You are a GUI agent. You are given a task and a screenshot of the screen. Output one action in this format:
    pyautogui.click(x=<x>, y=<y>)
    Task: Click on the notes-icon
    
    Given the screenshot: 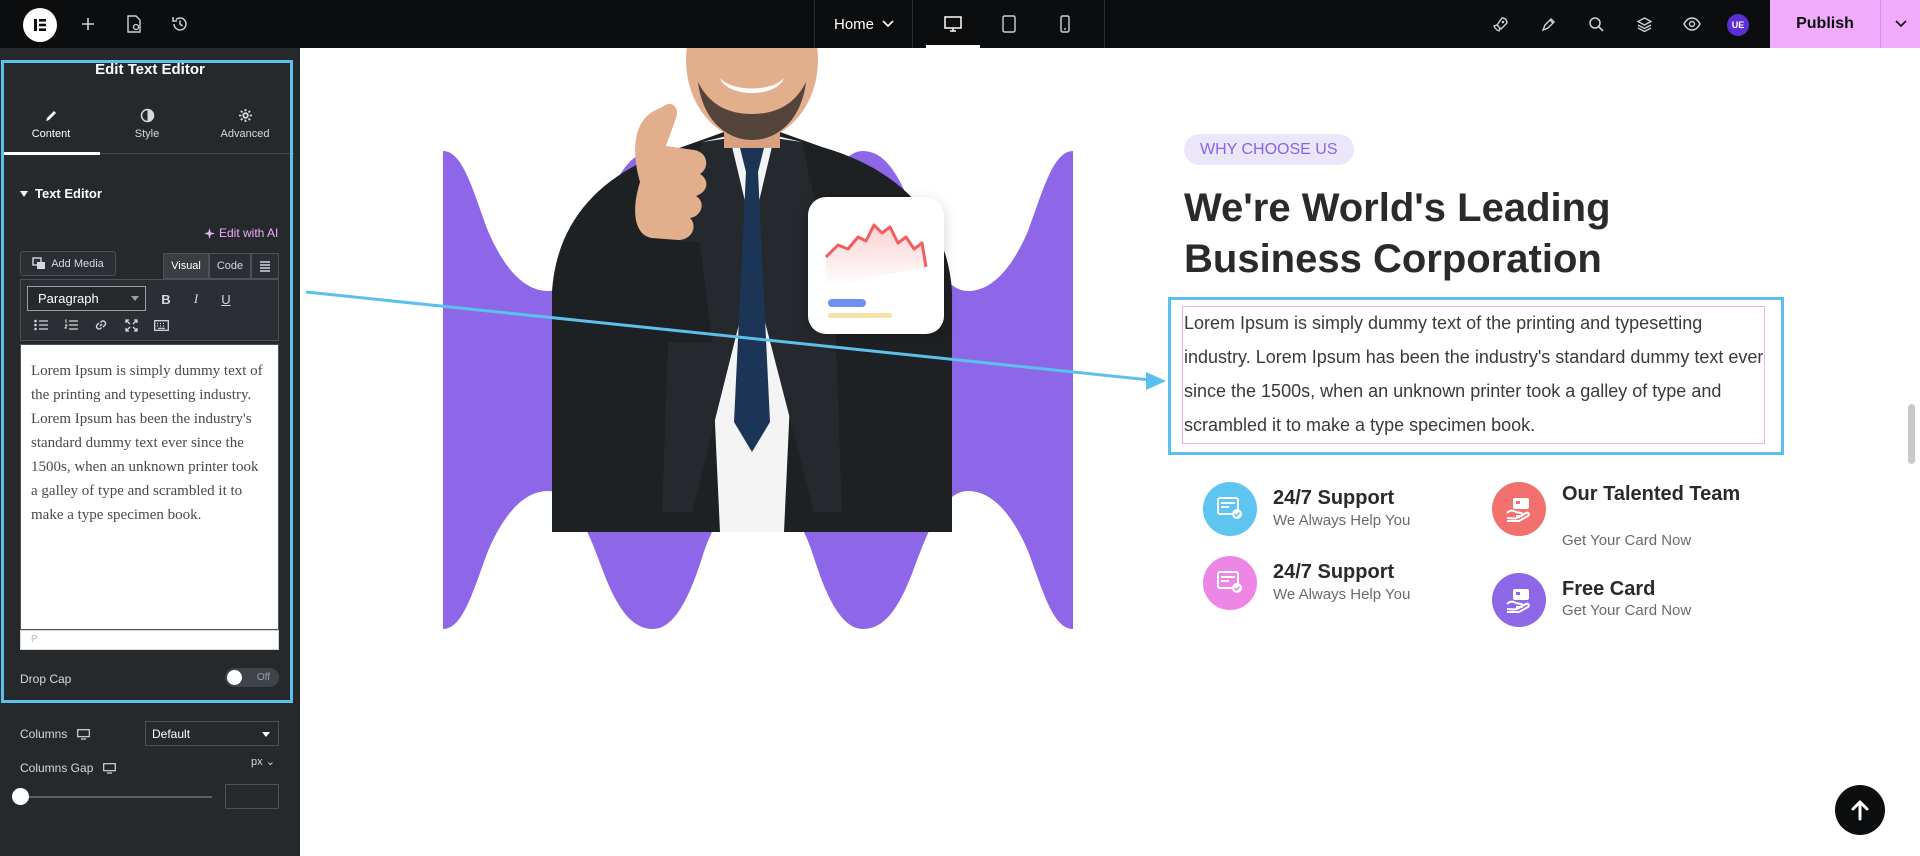 What is the action you would take?
    pyautogui.click(x=1548, y=24)
    